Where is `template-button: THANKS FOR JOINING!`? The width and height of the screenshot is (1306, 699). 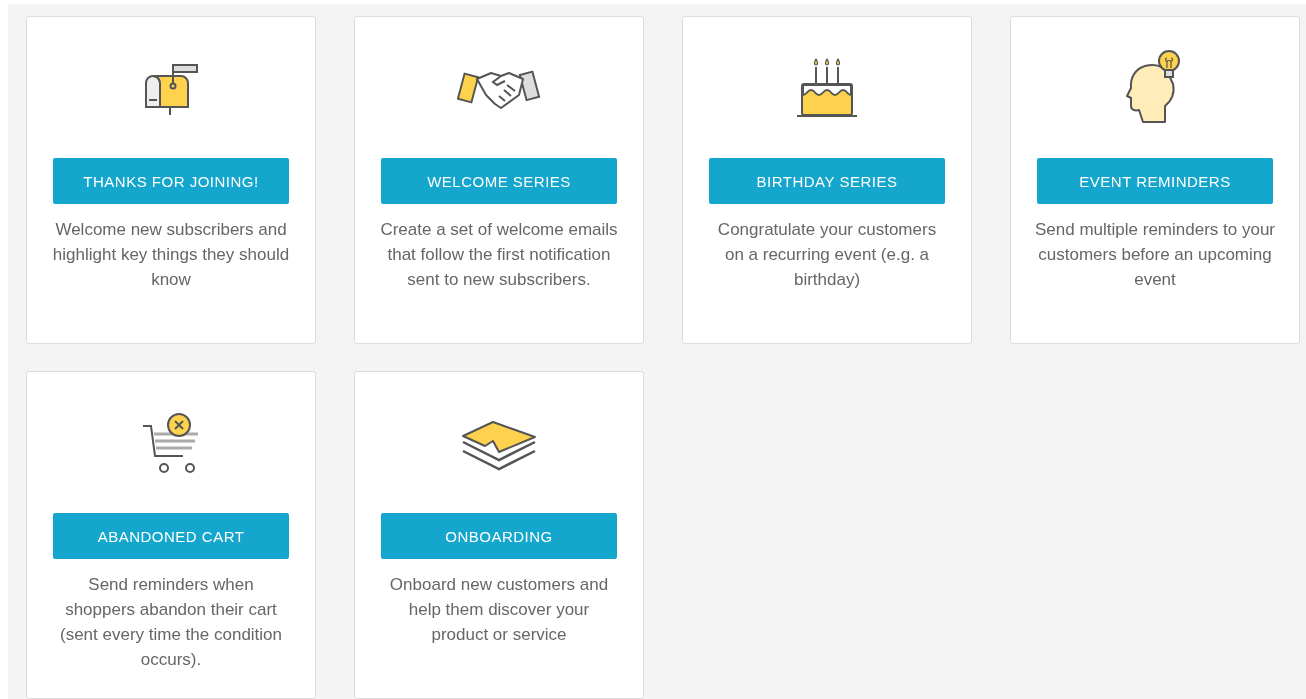 template-button: THANKS FOR JOINING! is located at coordinates (171, 181).